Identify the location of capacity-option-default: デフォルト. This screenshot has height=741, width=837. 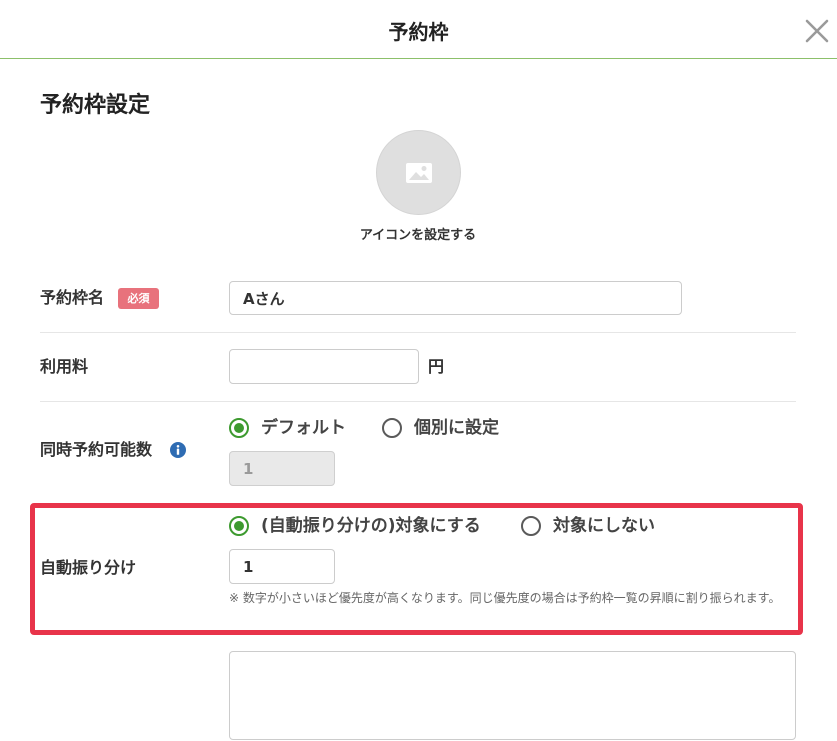
(287, 428).